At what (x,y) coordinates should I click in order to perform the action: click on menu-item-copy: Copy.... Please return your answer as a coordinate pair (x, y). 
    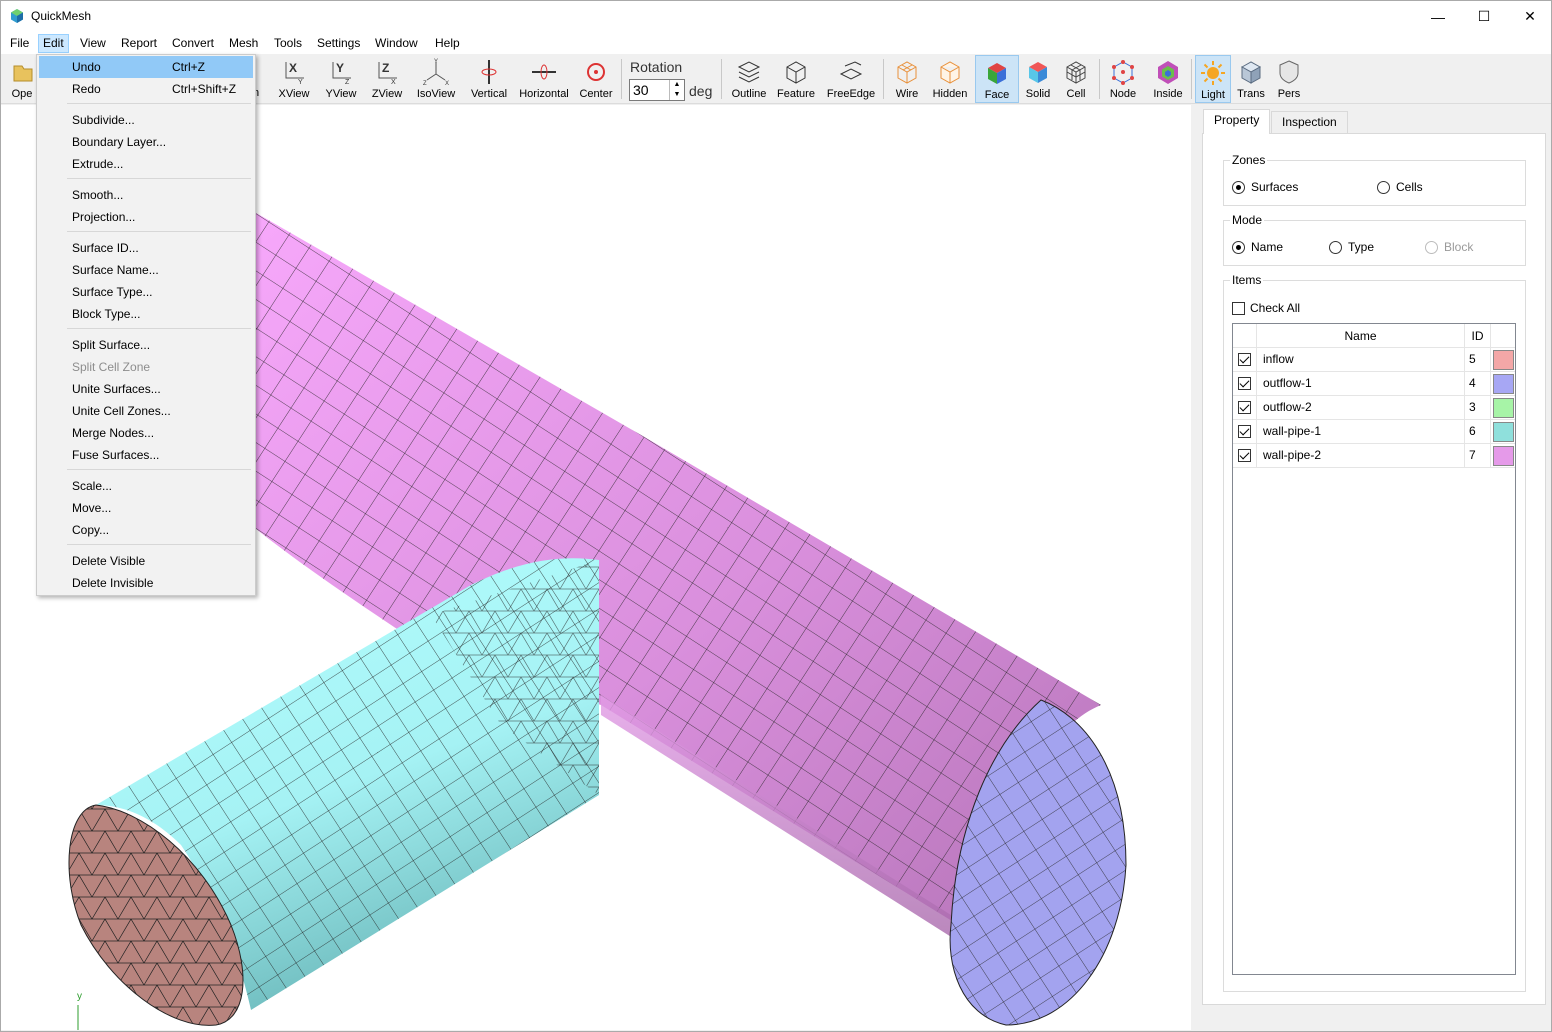
    Looking at the image, I should click on (146, 530).